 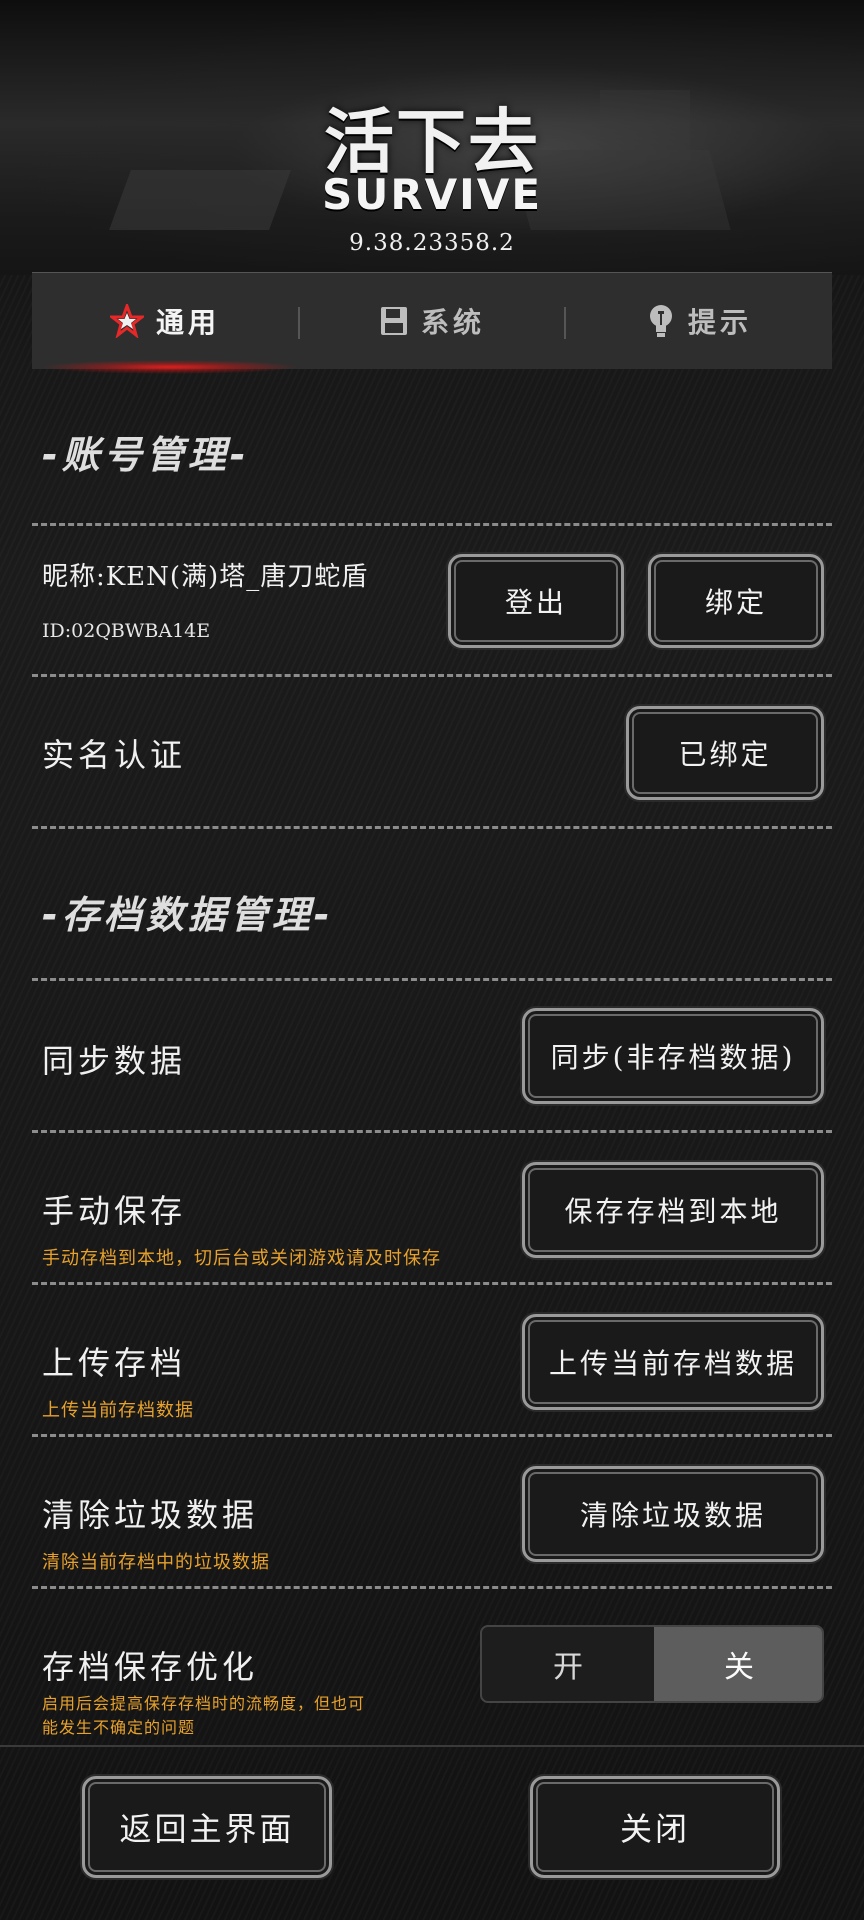 What do you see at coordinates (432, 137) in the screenshot?
I see `header-banner: 活下去 SURVIVE 9.38.23358.2` at bounding box center [432, 137].